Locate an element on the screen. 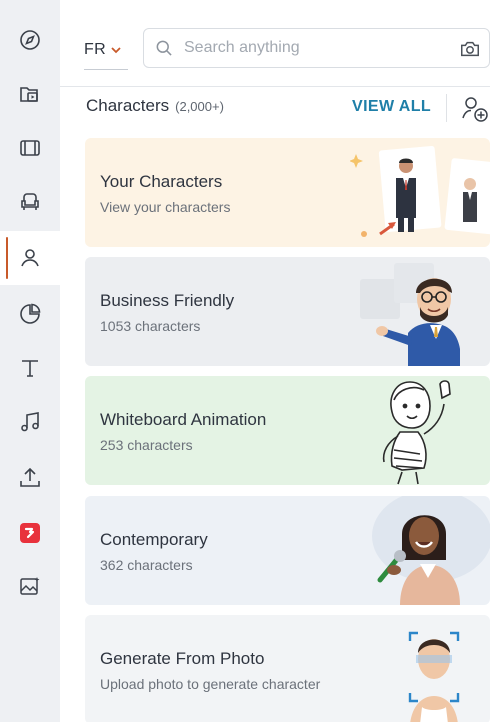 The image size is (490, 722). music-note-icon is located at coordinates (30, 422).